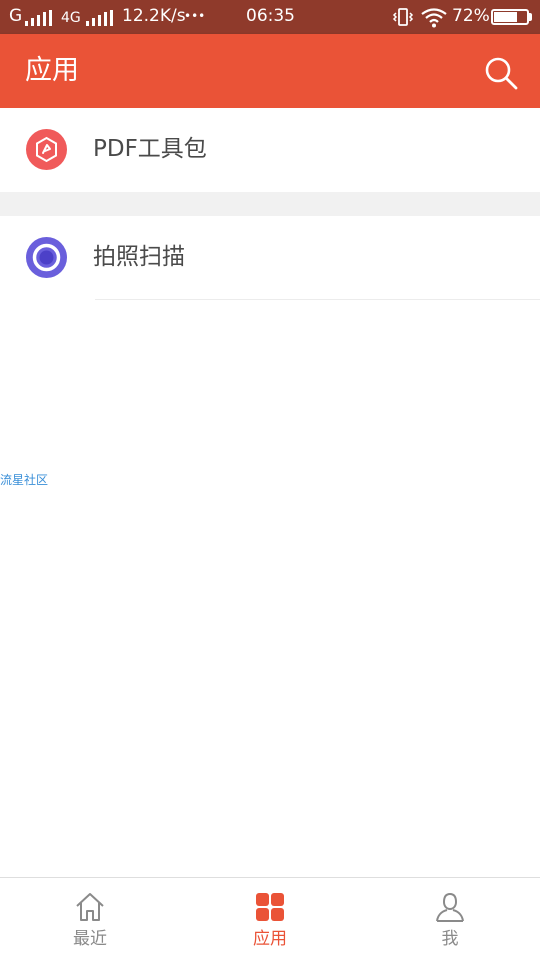 The image size is (540, 960). What do you see at coordinates (317, 299) in the screenshot?
I see `row-divider` at bounding box center [317, 299].